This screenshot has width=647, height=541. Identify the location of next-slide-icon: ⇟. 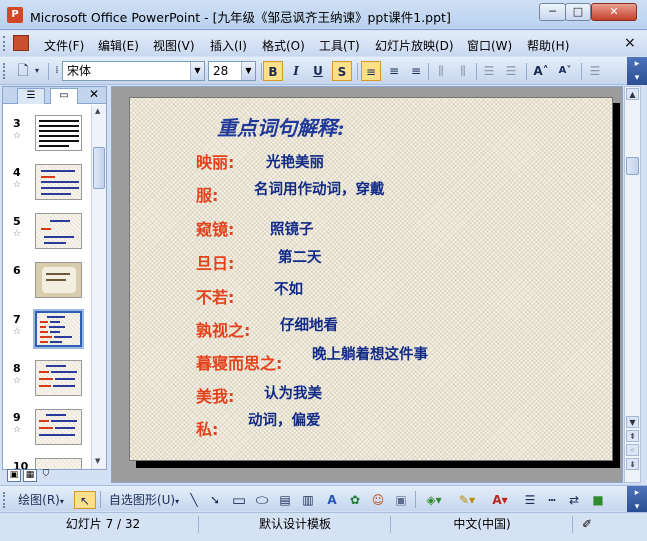
(632, 464).